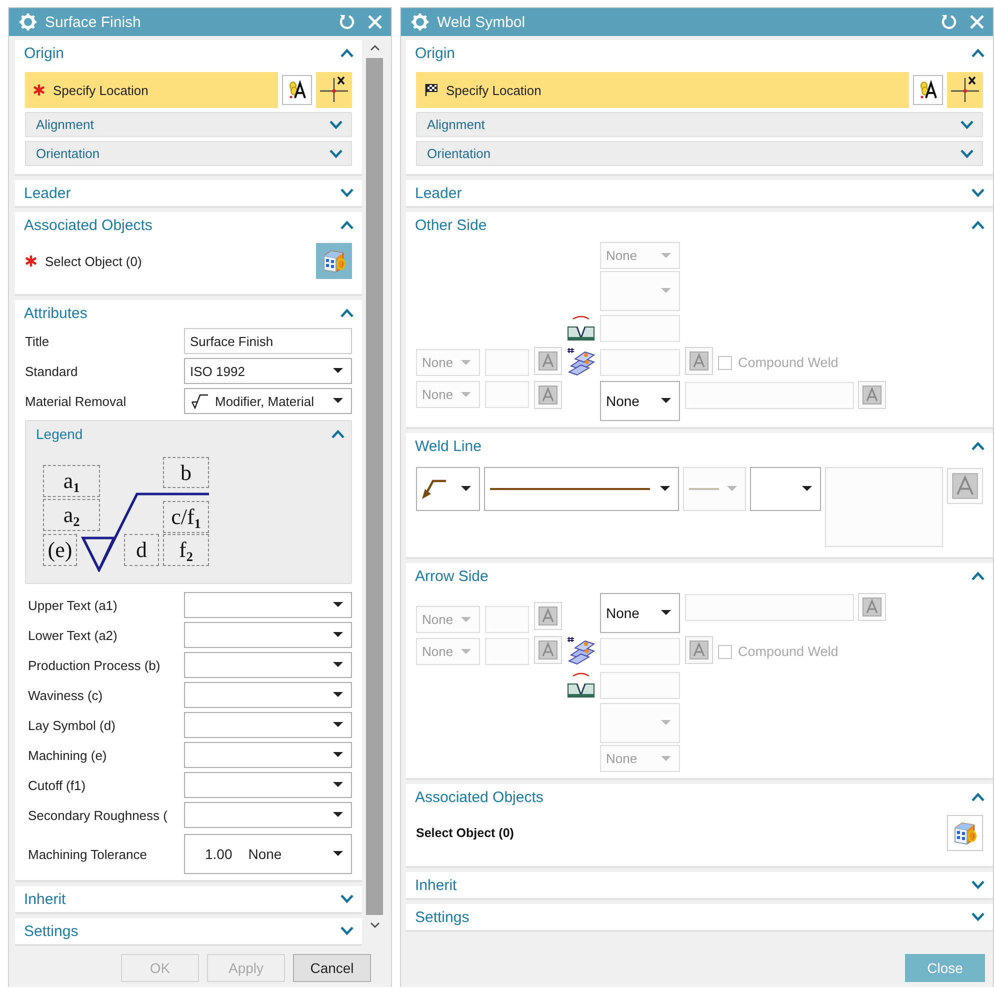 The width and height of the screenshot is (994, 994). What do you see at coordinates (71, 515) in the screenshot?
I see `legend-label: a$_{2}$` at bounding box center [71, 515].